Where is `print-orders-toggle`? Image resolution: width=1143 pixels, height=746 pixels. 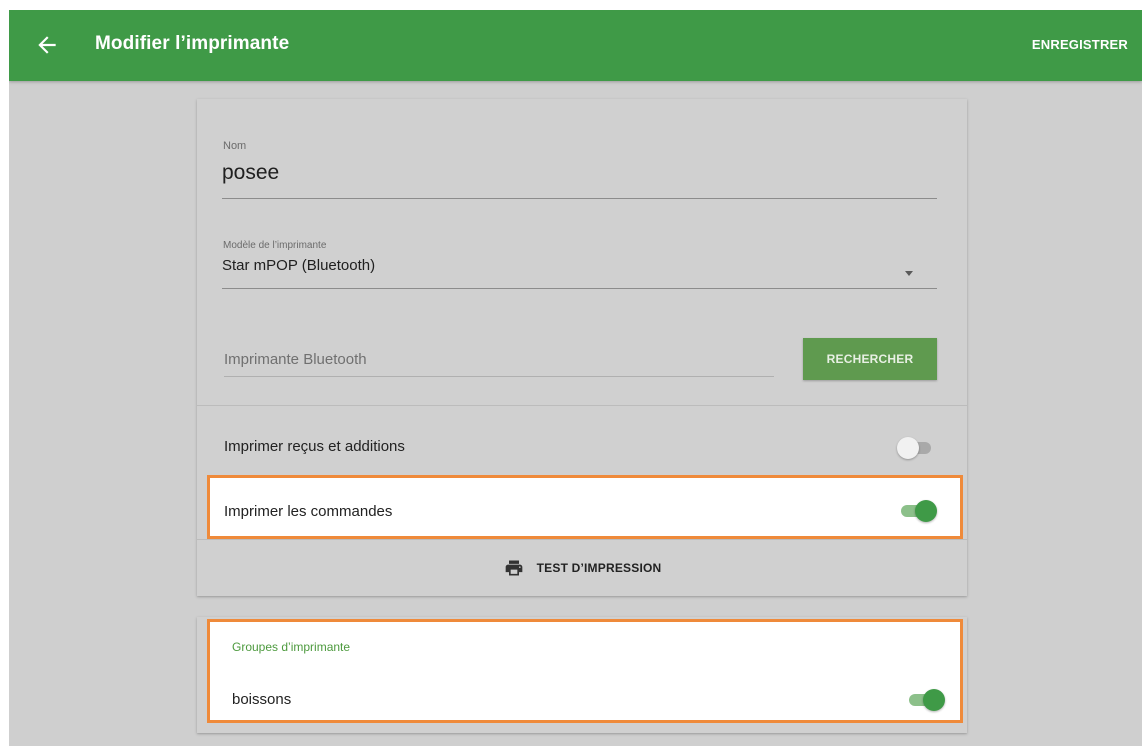
print-orders-toggle is located at coordinates (917, 511).